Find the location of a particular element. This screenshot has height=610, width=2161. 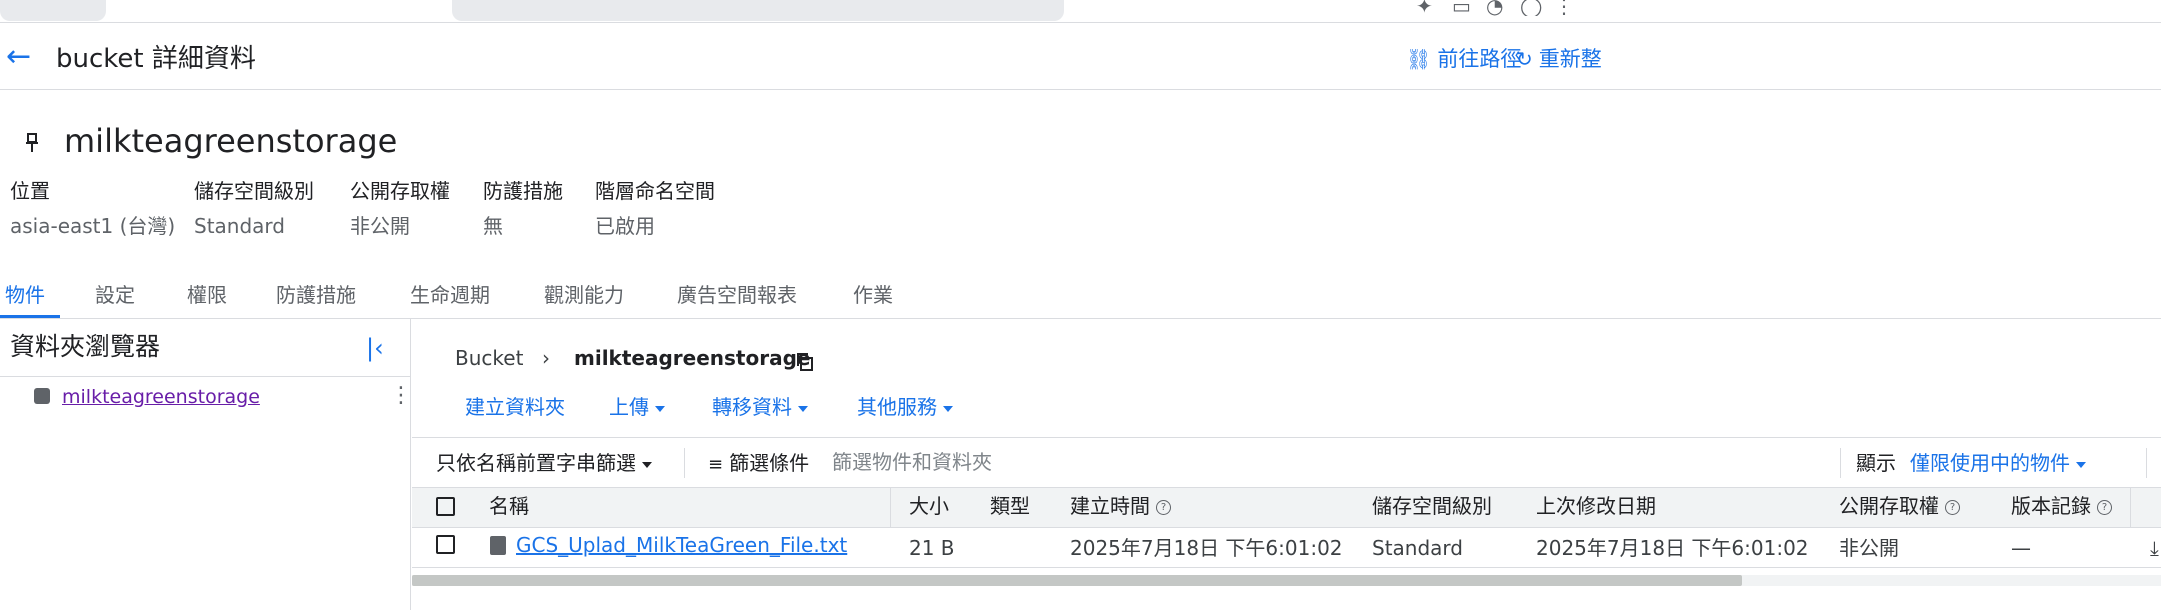

refresh-icon: ↻ is located at coordinates (1524, 59).